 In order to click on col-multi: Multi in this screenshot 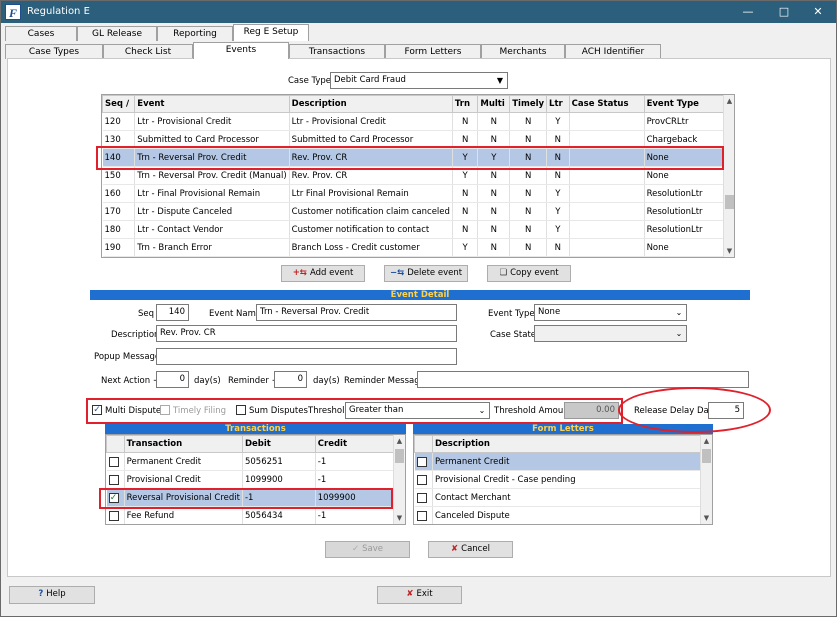, I will do `click(494, 104)`.